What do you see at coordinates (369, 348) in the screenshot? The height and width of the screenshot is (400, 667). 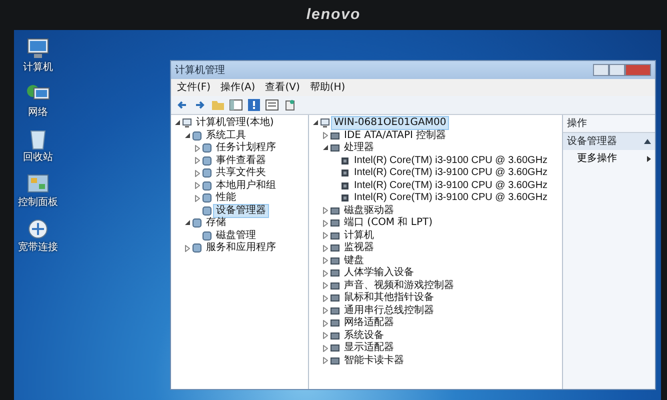 I see `tree-item: 显示适配器` at bounding box center [369, 348].